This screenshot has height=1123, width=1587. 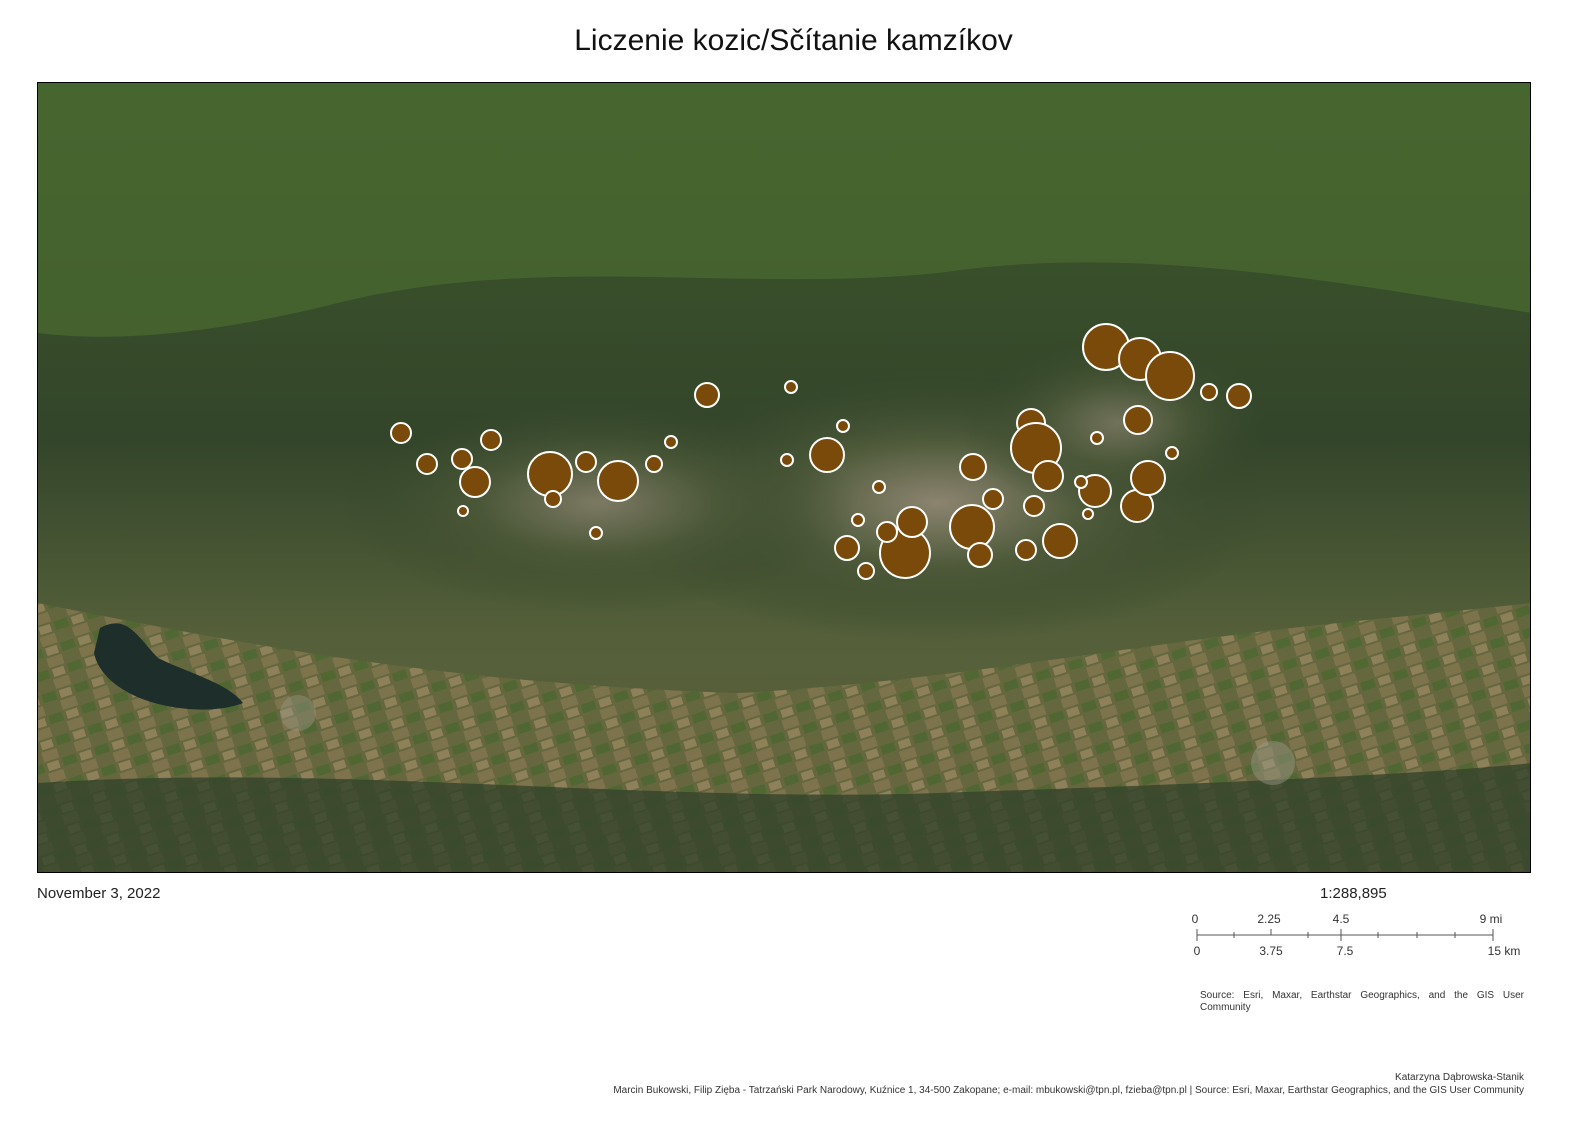 I want to click on scale-mi-0: 0, so click(x=1195, y=919).